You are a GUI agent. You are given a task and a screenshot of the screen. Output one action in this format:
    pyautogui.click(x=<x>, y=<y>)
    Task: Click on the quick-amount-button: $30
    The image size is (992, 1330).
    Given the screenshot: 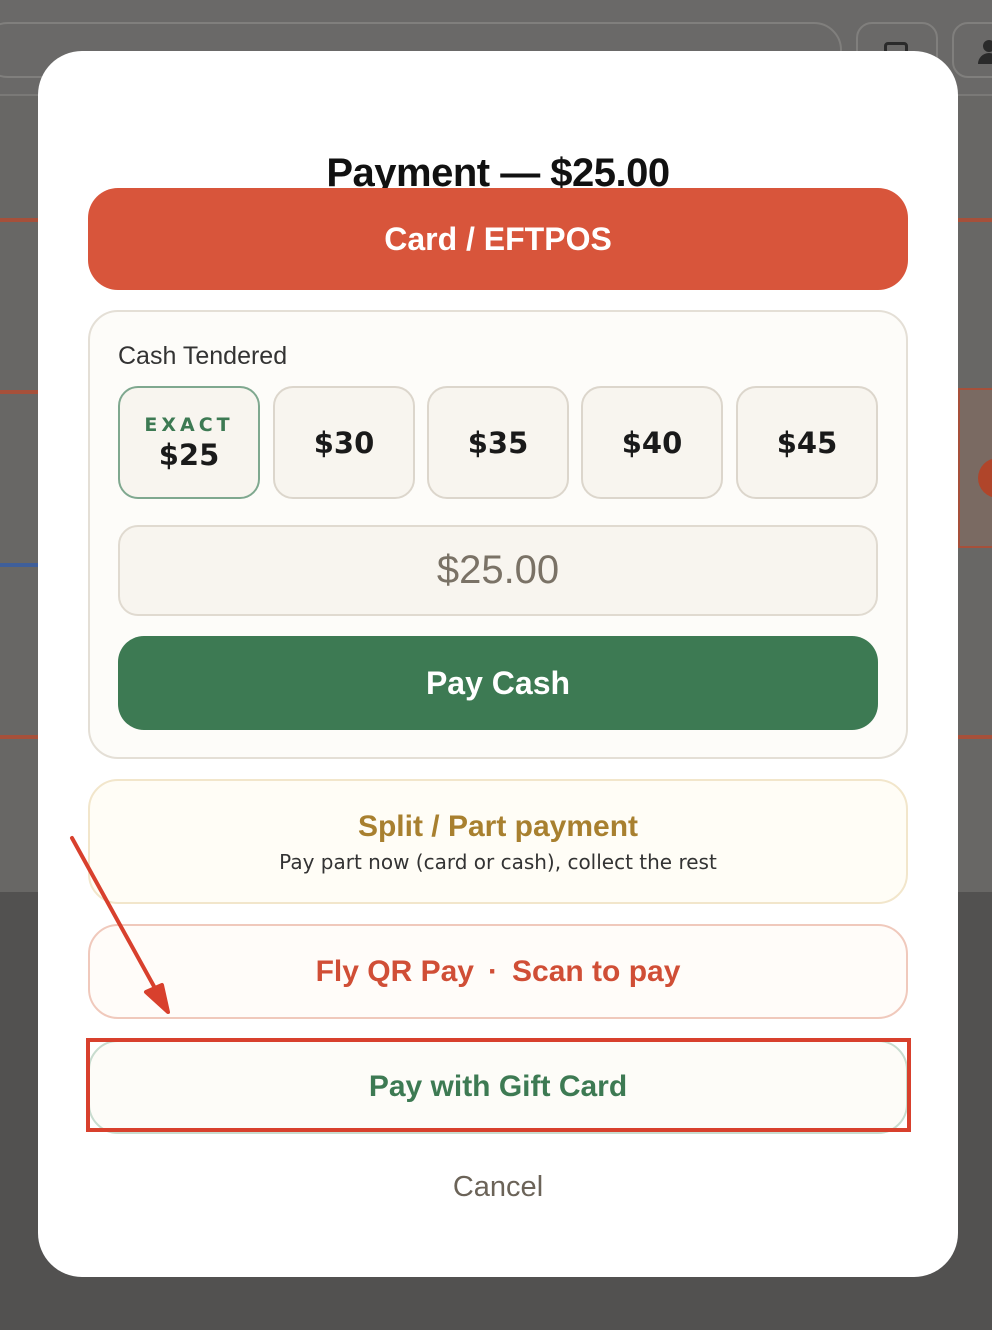 What is the action you would take?
    pyautogui.click(x=344, y=442)
    